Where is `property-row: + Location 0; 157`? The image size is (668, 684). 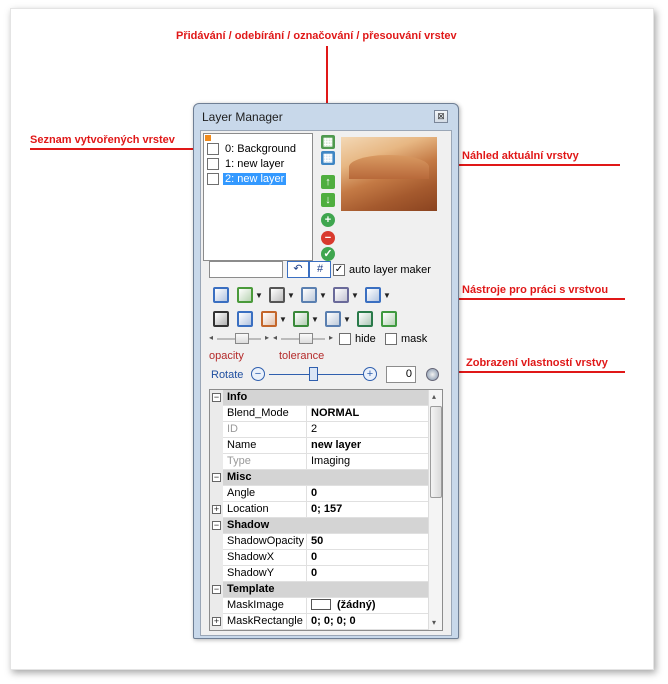 property-row: + Location 0; 157 is located at coordinates (319, 510).